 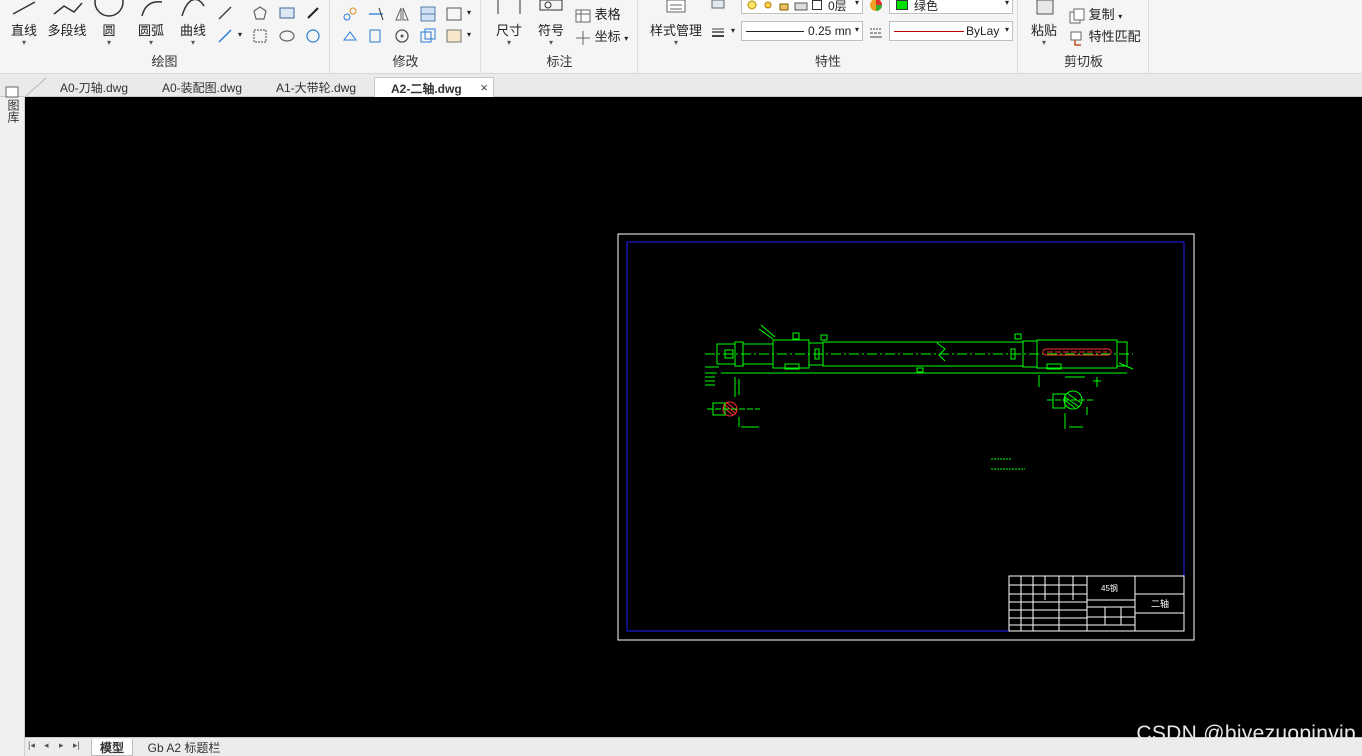 I want to click on library-panel-label: 图库, so click(x=12, y=111).